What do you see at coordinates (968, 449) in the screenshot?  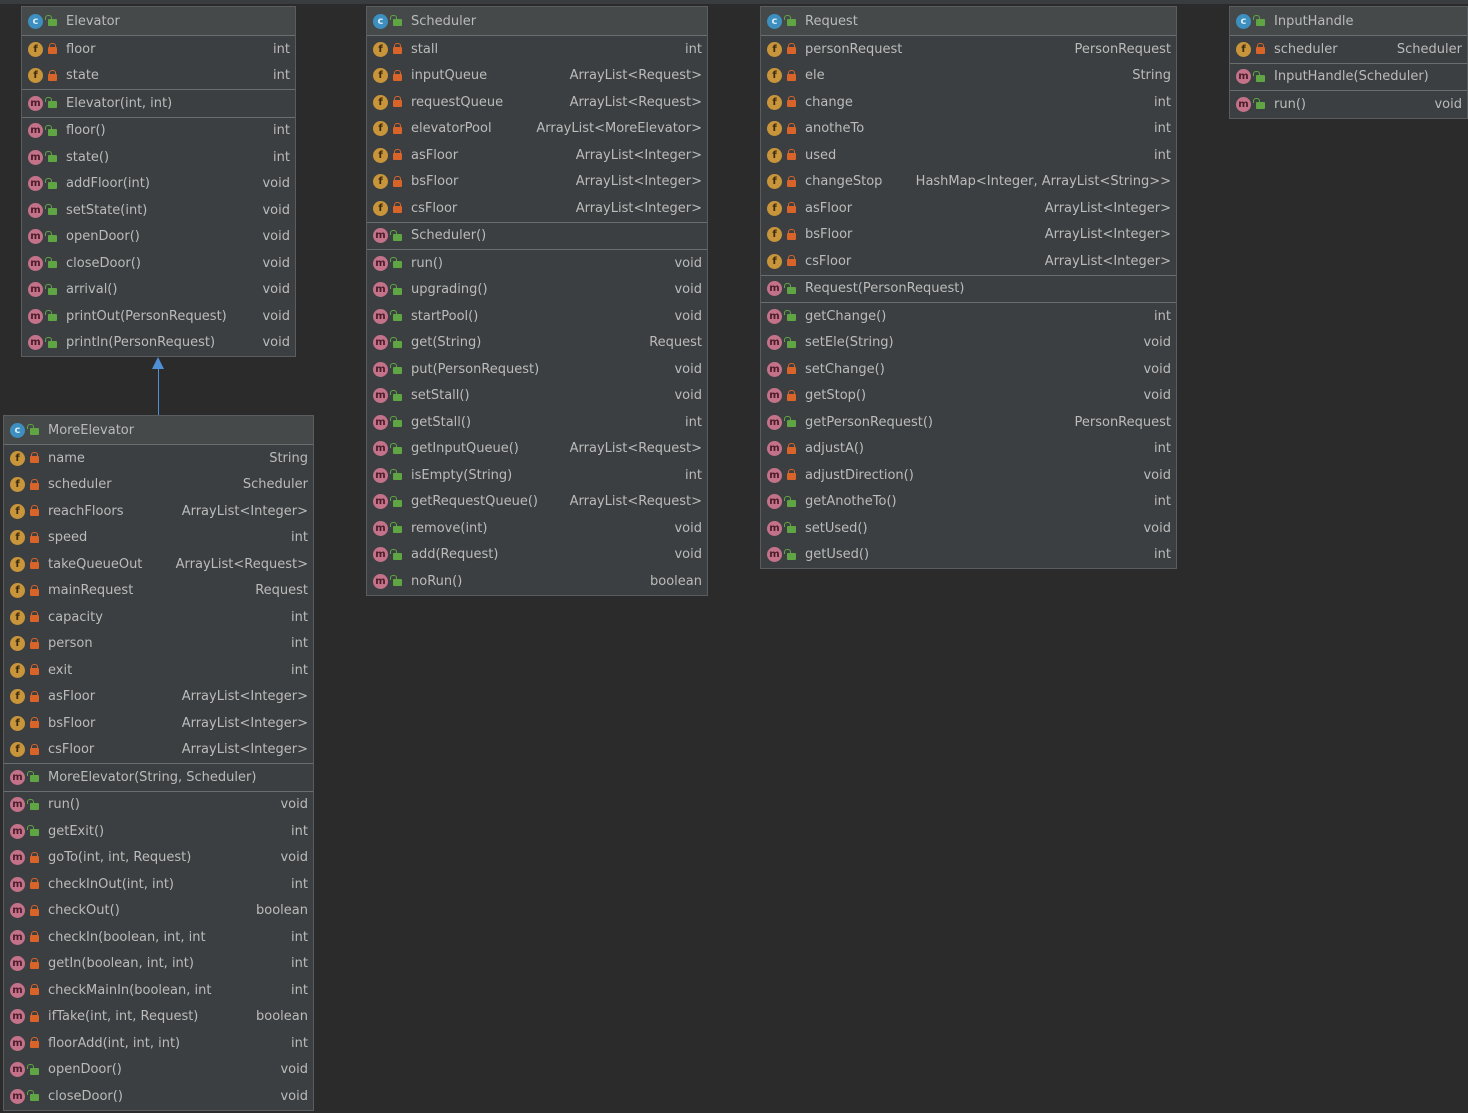 I see `method-row: m adjustA() int` at bounding box center [968, 449].